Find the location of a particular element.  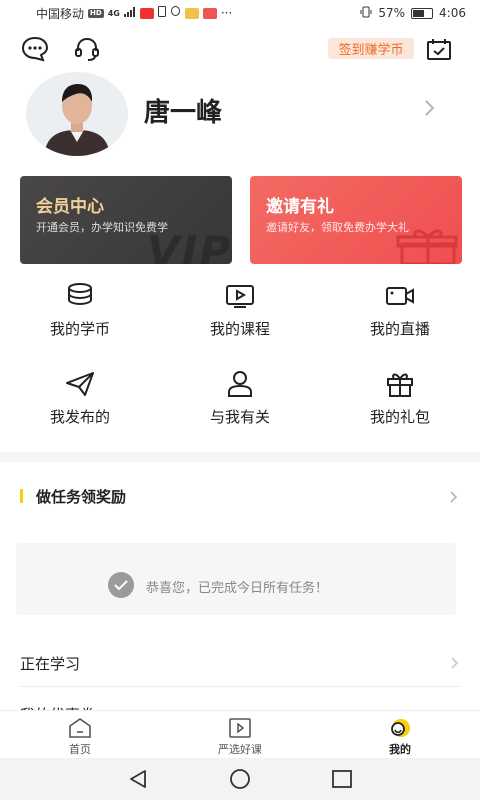

status-bar: 中国移动 HD 4G ··· 57% 4:06 is located at coordinates (240, 13).